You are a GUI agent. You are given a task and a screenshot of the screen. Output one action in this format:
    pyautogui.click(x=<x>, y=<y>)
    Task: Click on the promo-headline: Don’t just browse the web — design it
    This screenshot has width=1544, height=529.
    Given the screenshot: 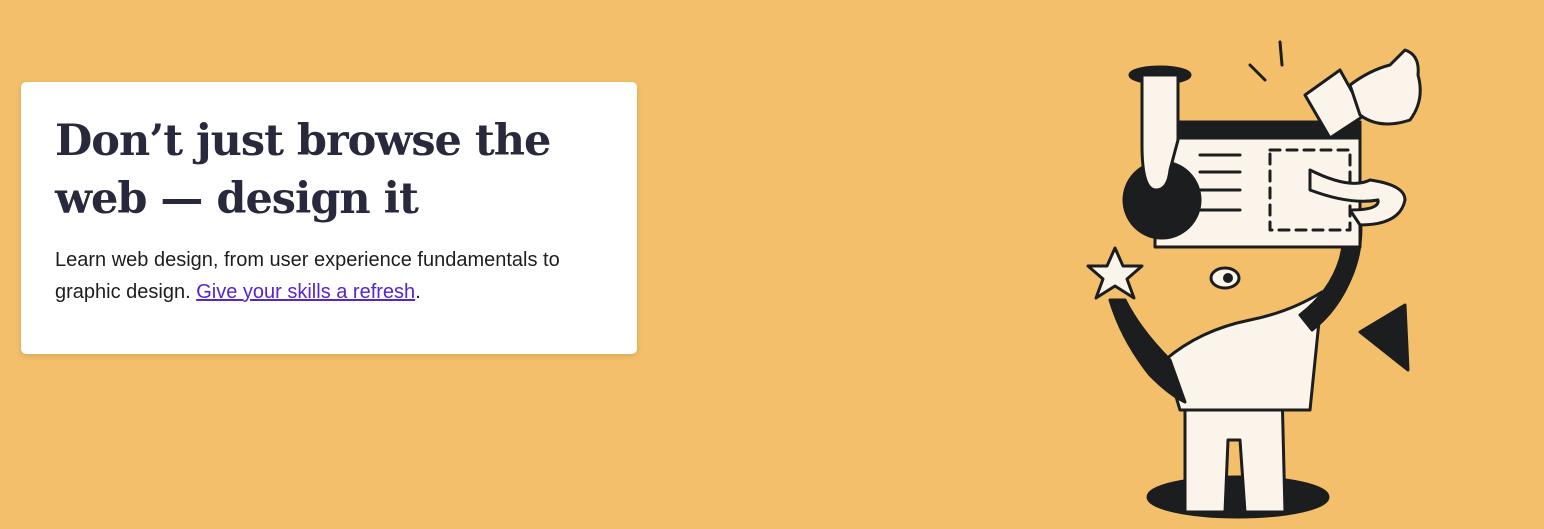 What is the action you would take?
    pyautogui.click(x=329, y=170)
    